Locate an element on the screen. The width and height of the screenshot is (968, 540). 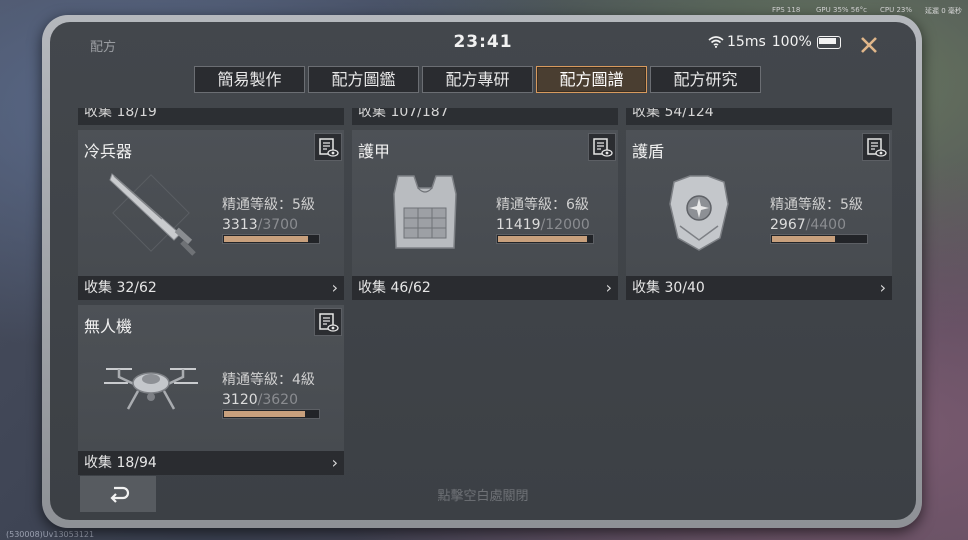
exp-current: 3120 is located at coordinates (240, 400).